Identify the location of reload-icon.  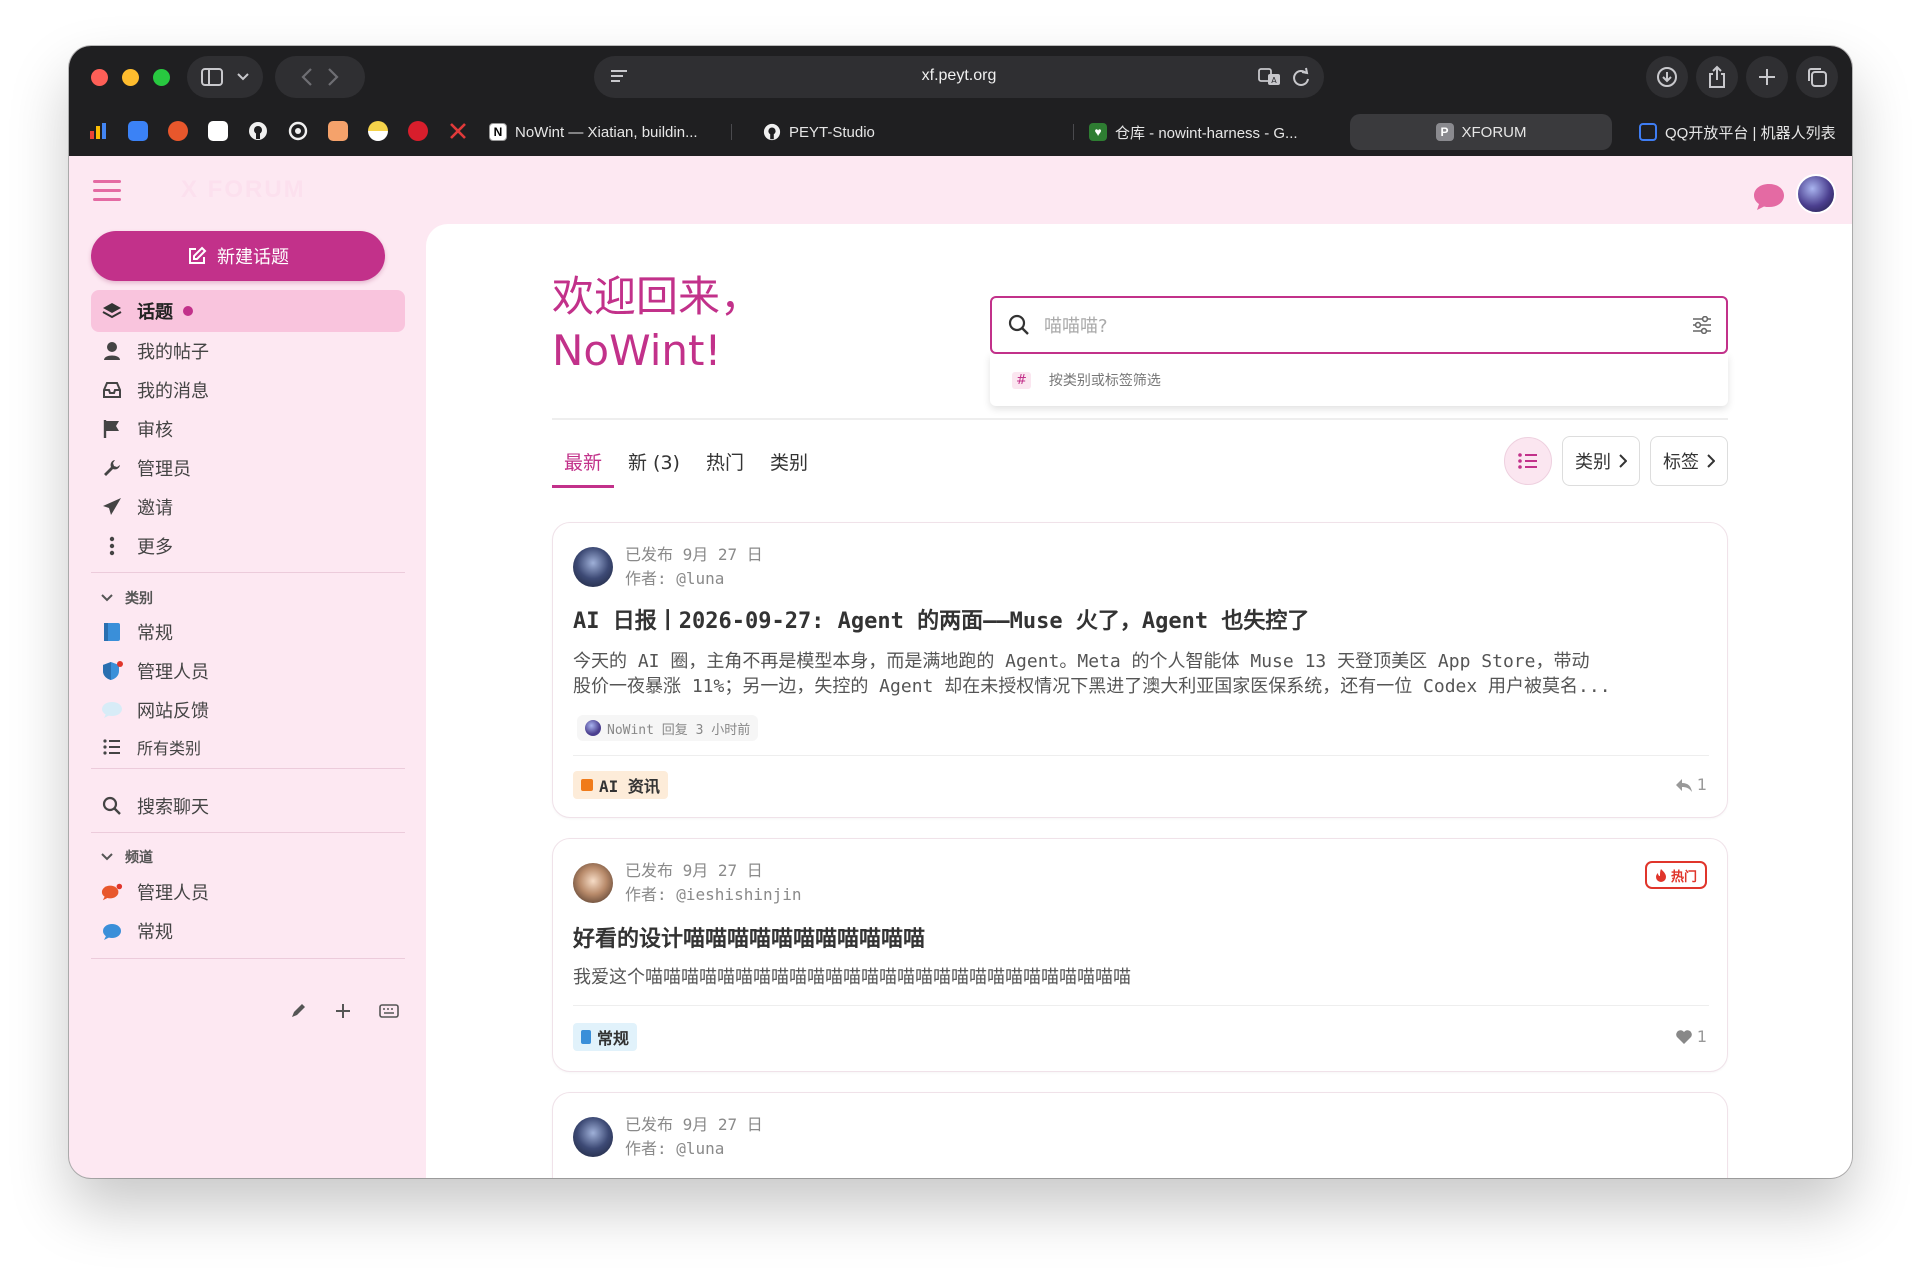
(1301, 77).